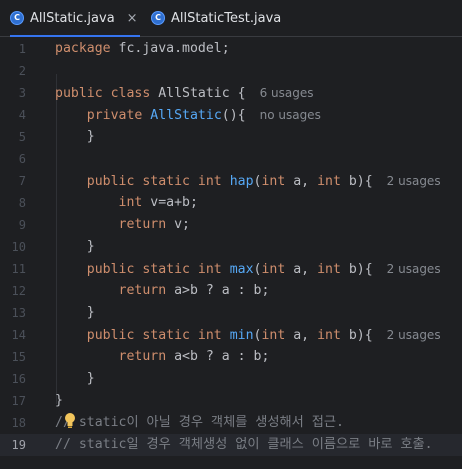 This screenshot has width=462, height=469. I want to click on line-number: 9, so click(22, 225).